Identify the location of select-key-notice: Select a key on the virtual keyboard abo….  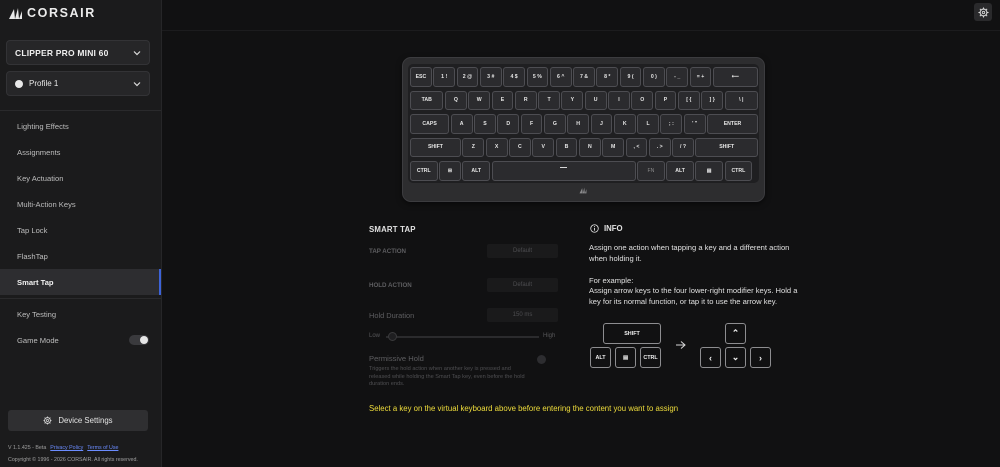
(524, 408).